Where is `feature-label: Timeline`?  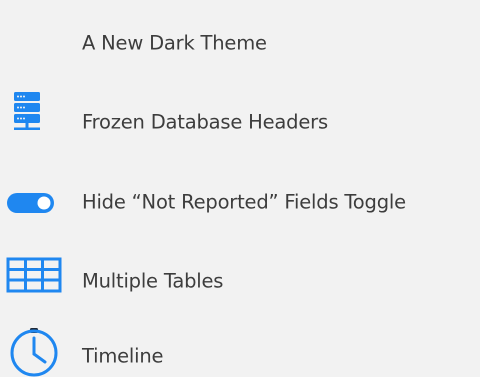 feature-label: Timeline is located at coordinates (123, 356).